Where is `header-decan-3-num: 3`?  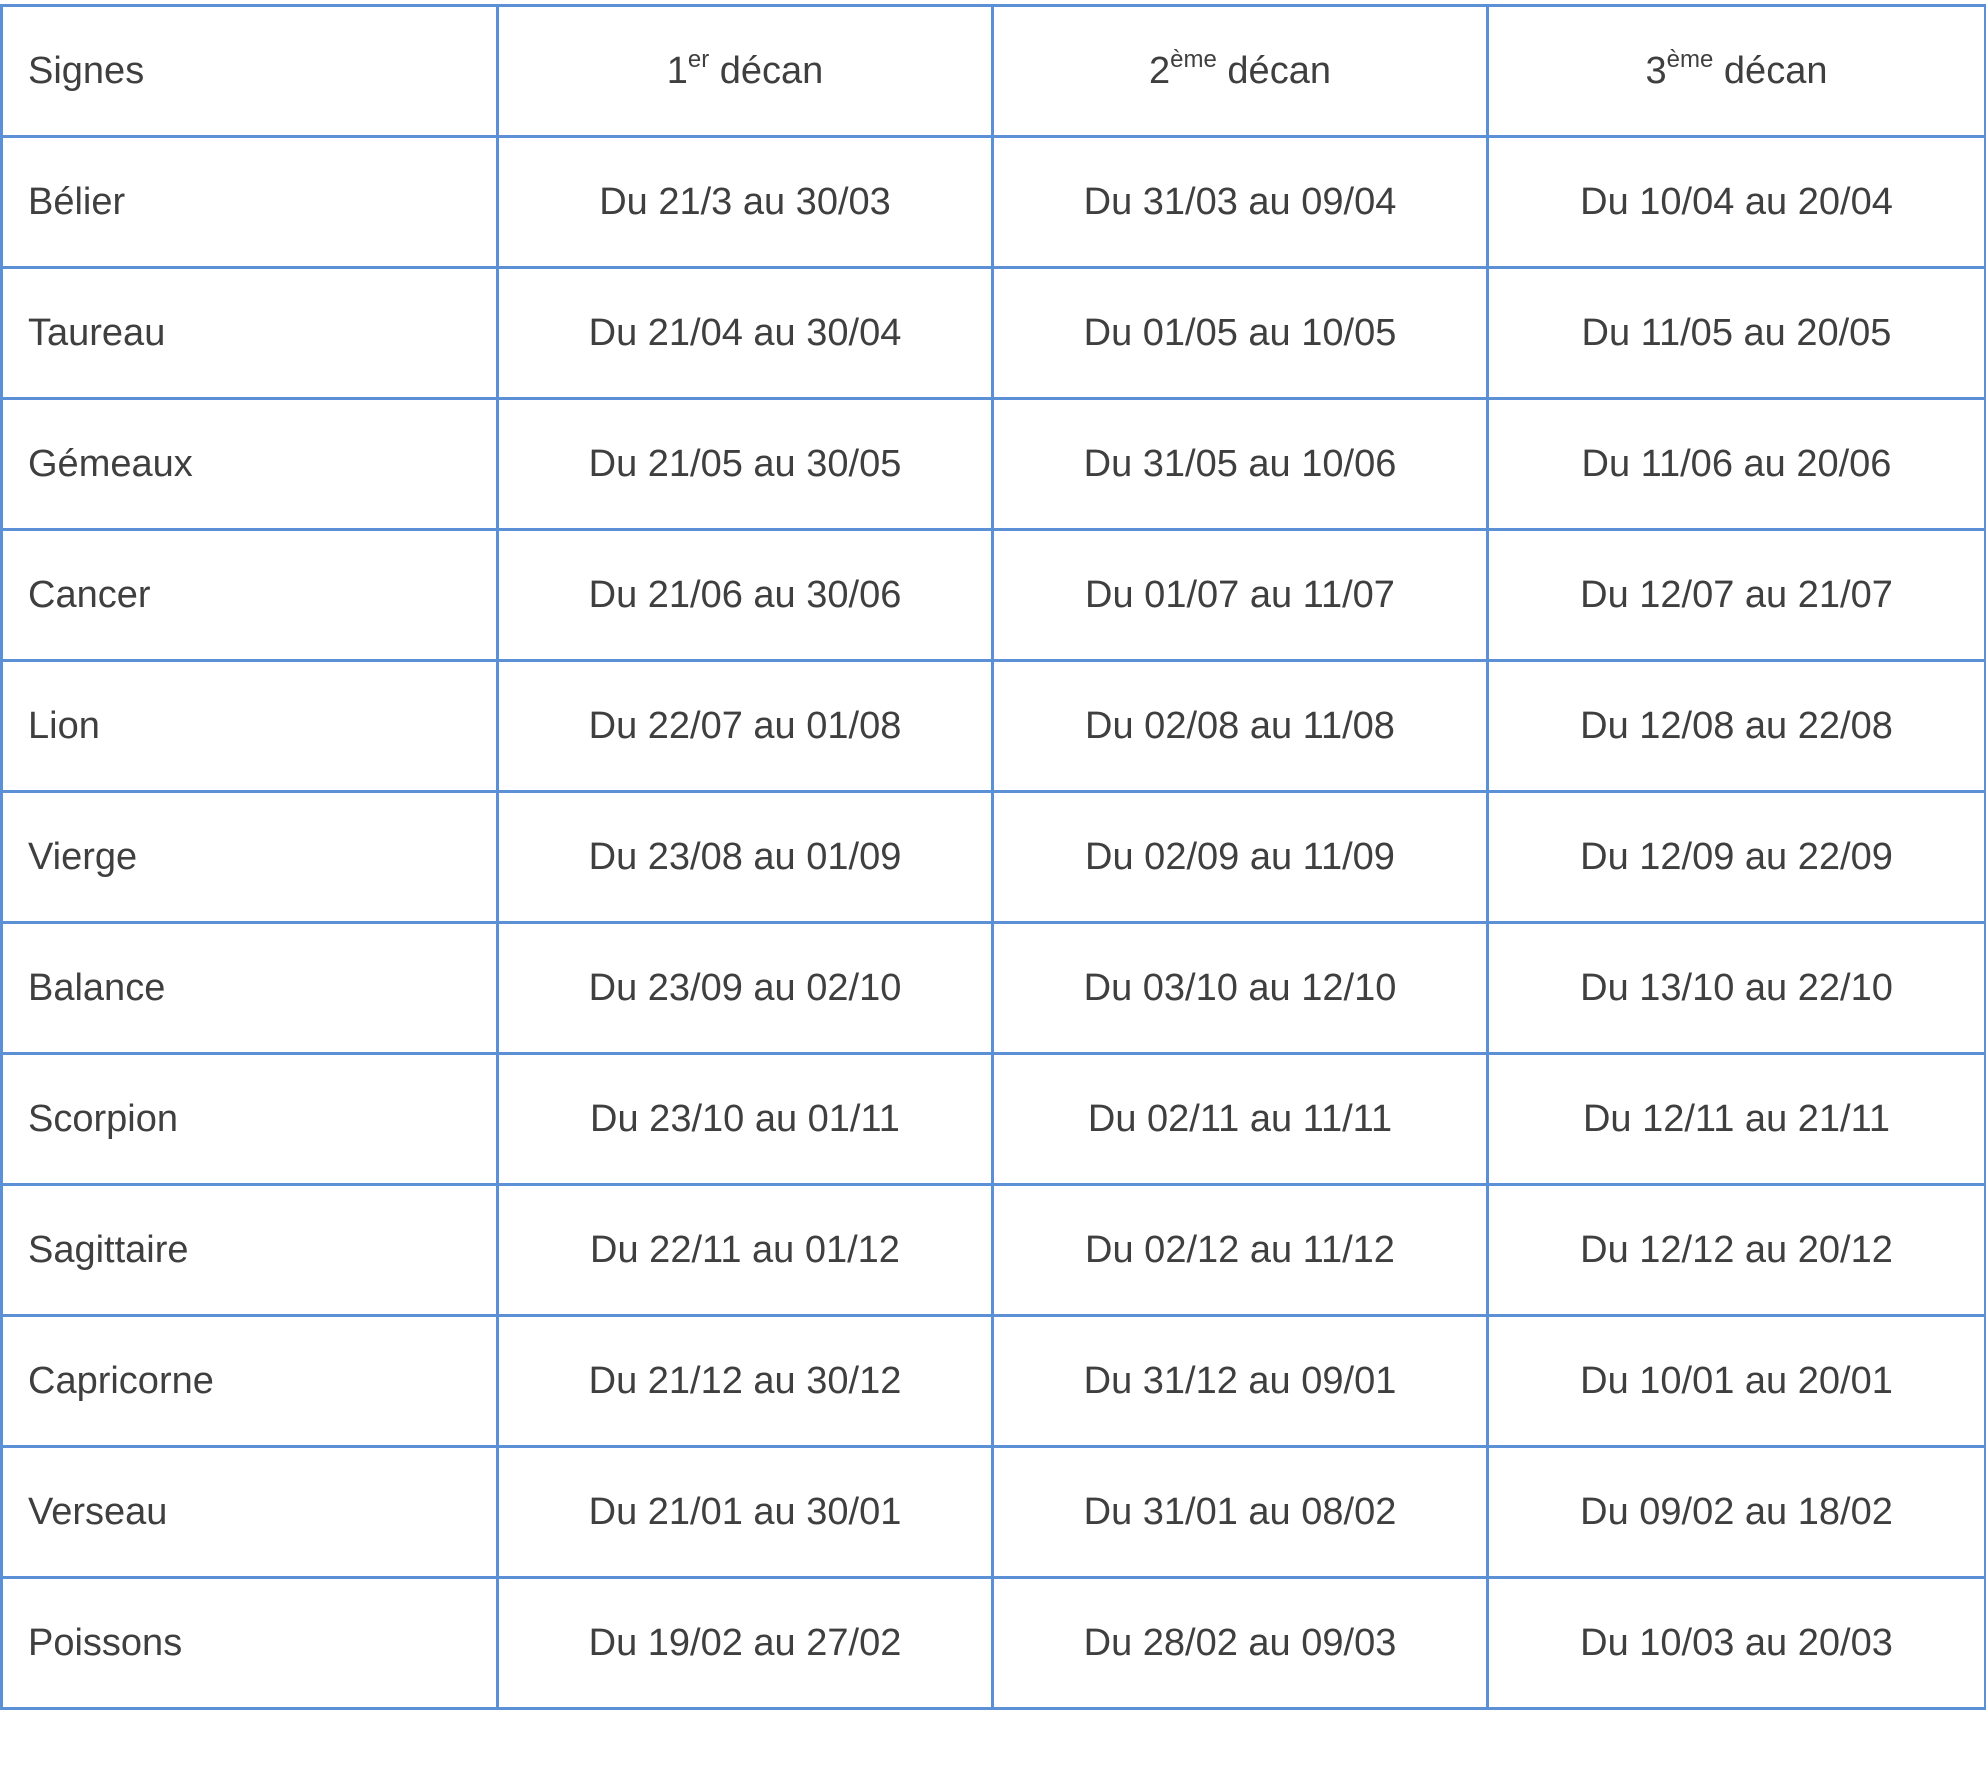 header-decan-3-num: 3 is located at coordinates (1656, 70).